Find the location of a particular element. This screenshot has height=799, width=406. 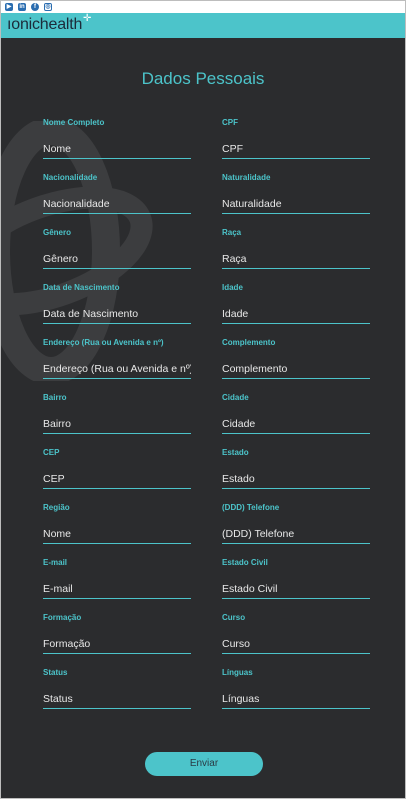

cidade-input: Cidade is located at coordinates (296, 425).